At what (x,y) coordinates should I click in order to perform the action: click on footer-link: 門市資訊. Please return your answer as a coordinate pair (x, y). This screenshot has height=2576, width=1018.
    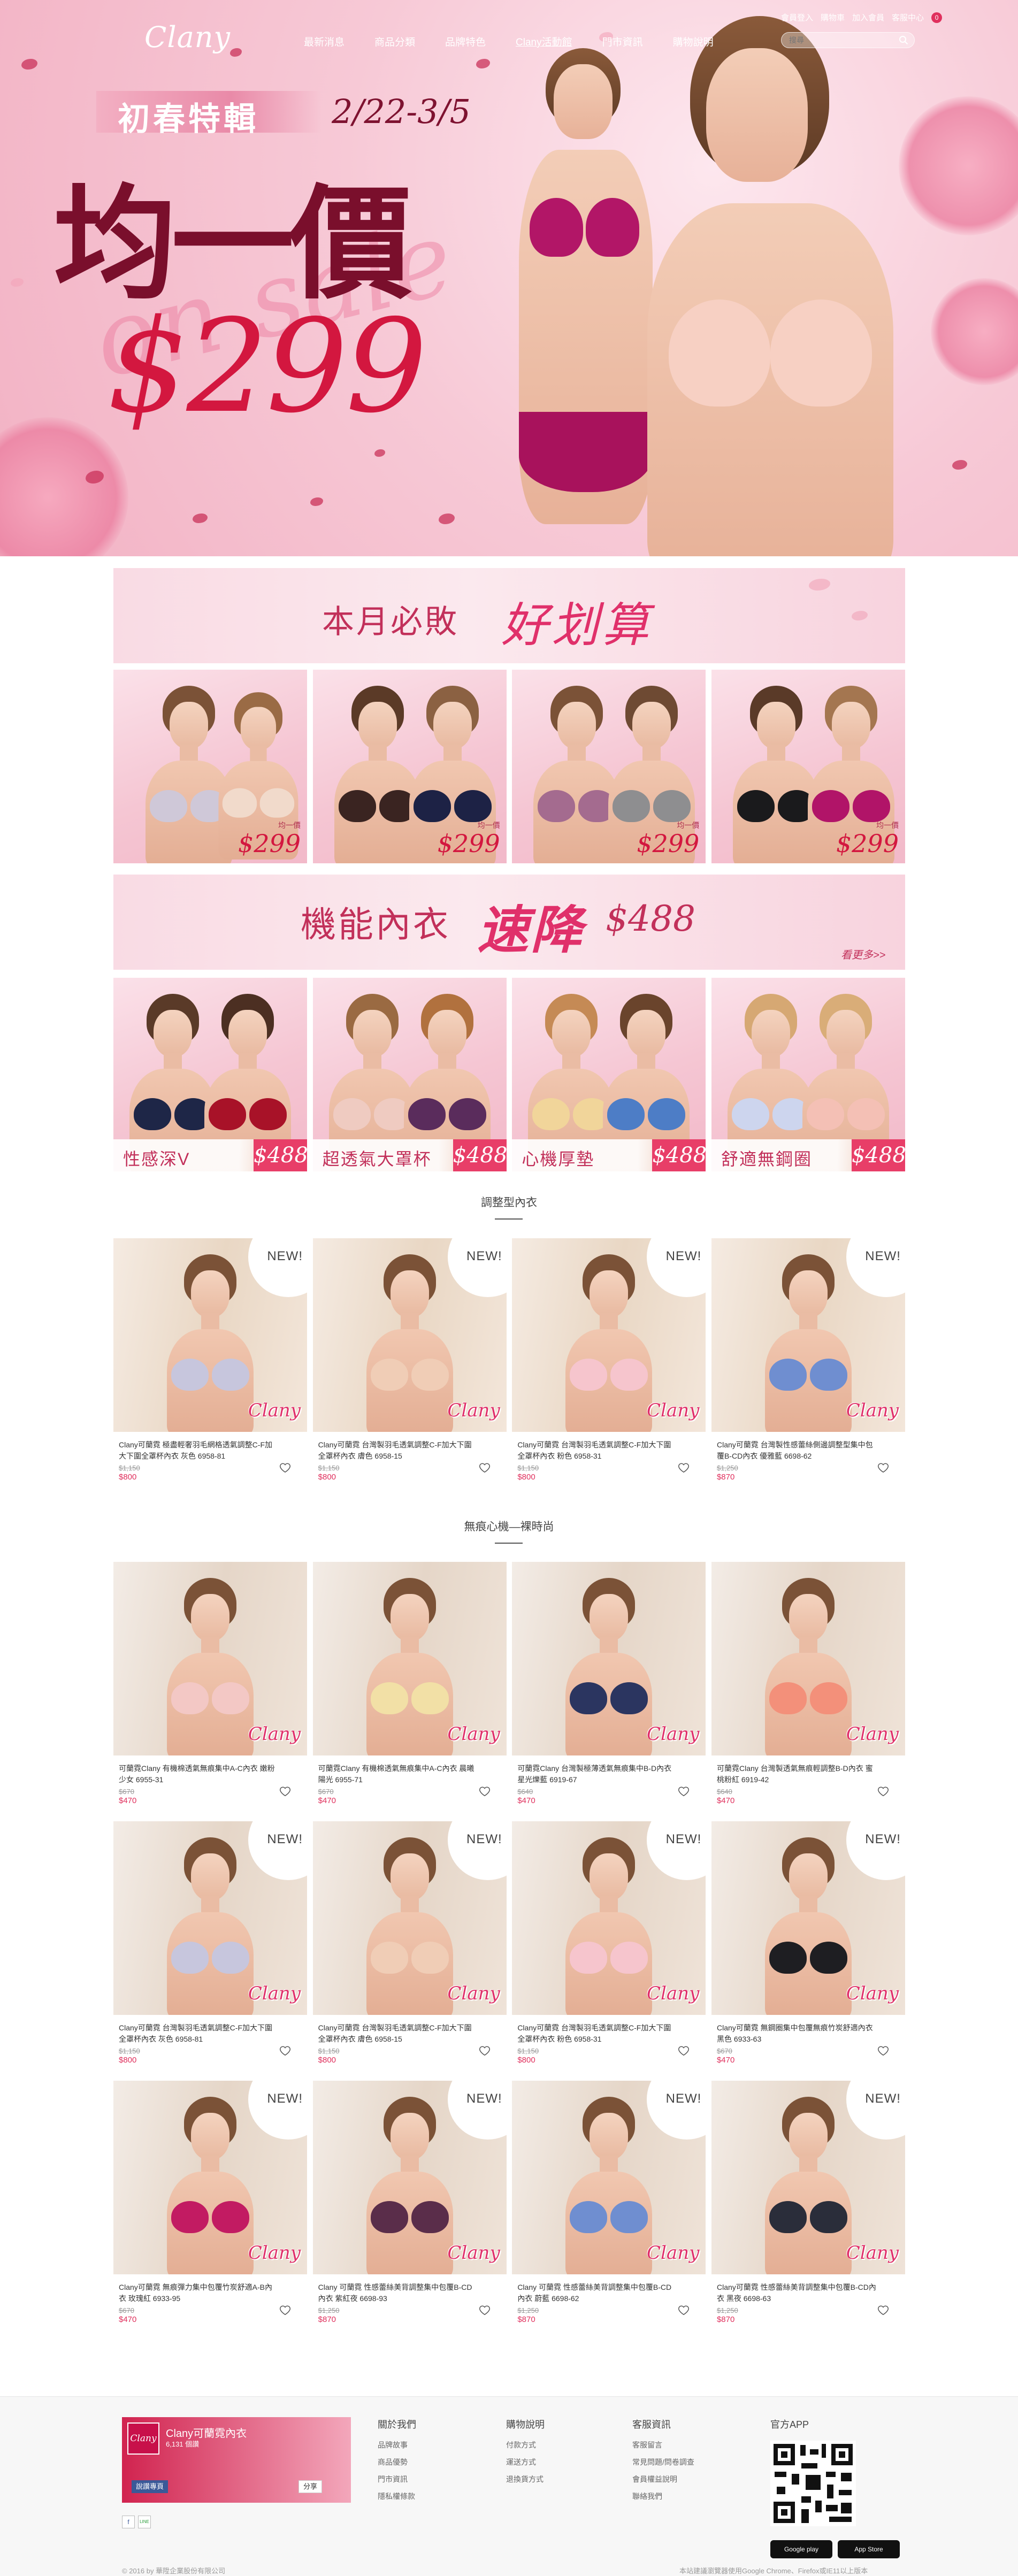
    Looking at the image, I should click on (397, 2479).